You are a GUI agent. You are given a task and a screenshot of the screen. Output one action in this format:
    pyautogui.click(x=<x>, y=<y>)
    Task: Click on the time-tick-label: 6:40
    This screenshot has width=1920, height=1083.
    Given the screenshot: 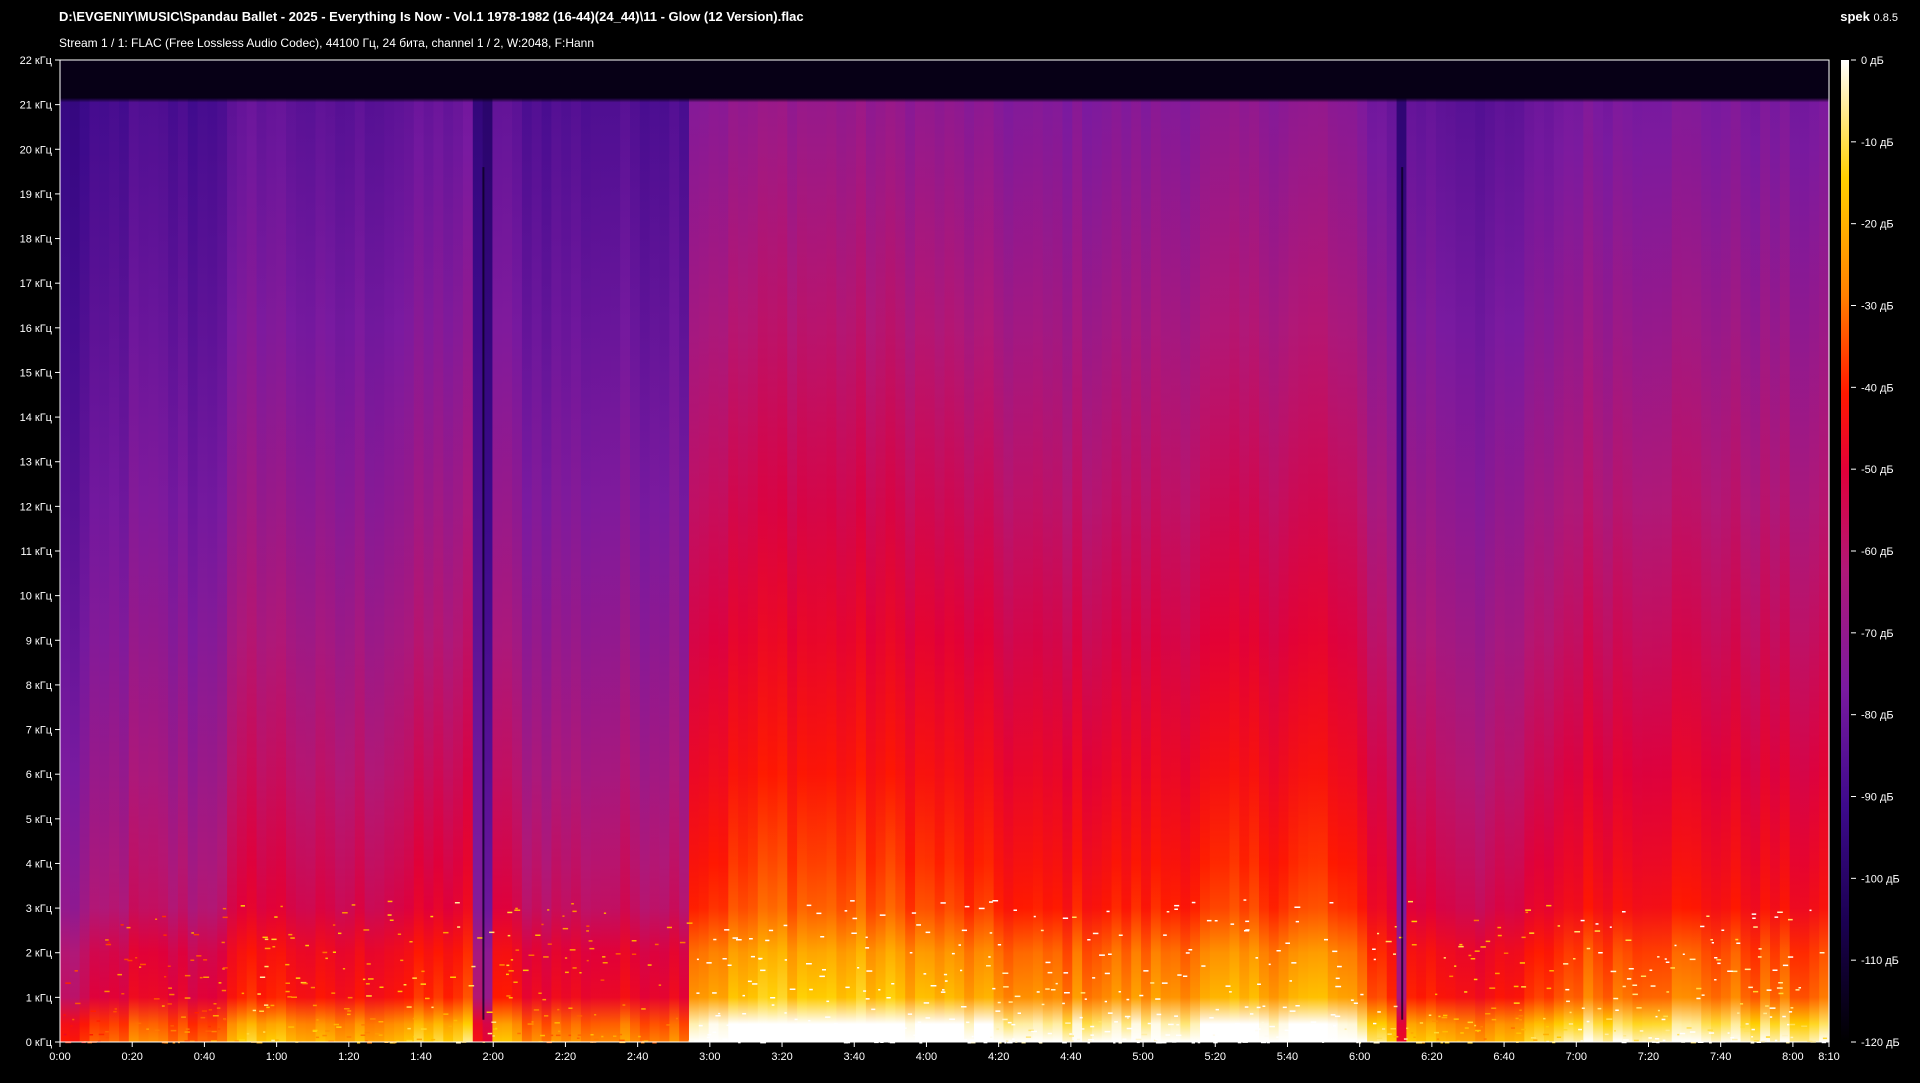 What is the action you would take?
    pyautogui.click(x=1503, y=1057)
    